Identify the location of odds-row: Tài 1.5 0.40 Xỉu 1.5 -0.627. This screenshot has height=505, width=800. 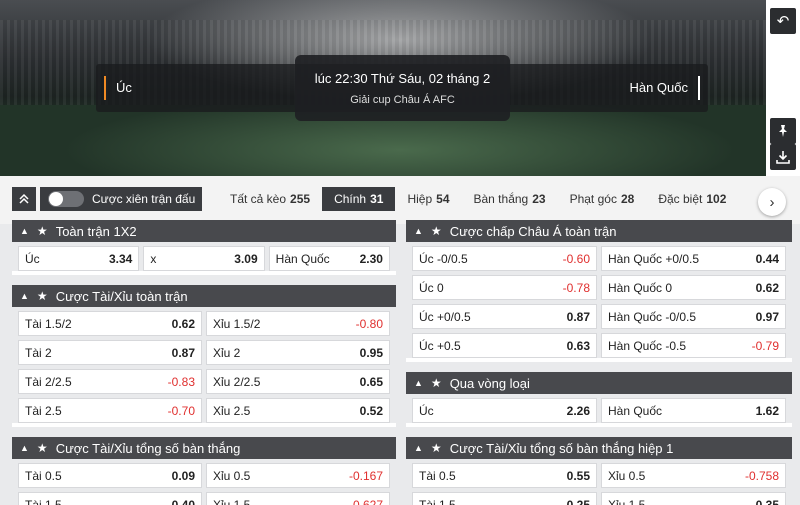
(204, 498).